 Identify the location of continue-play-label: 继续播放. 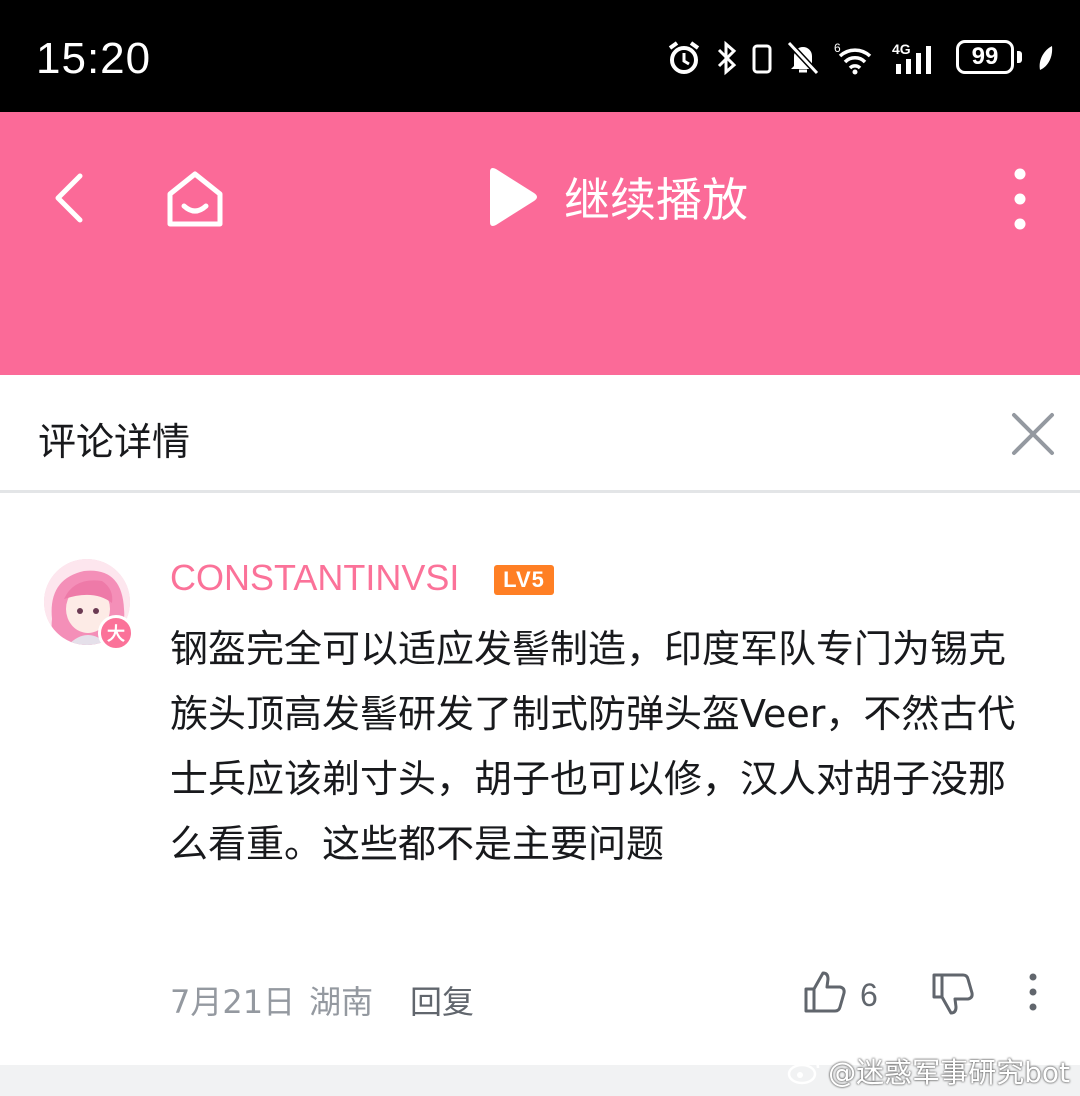
(656, 200).